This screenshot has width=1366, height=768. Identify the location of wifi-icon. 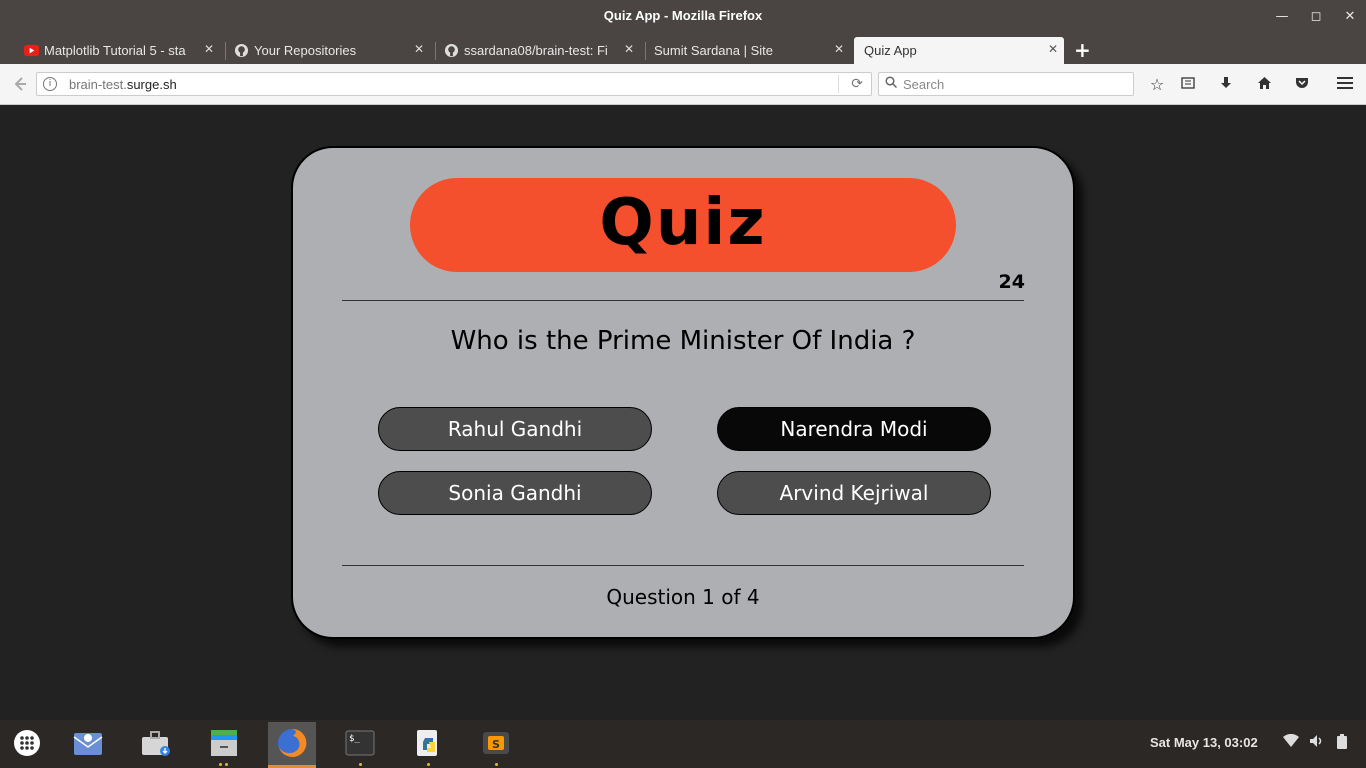
(1291, 742).